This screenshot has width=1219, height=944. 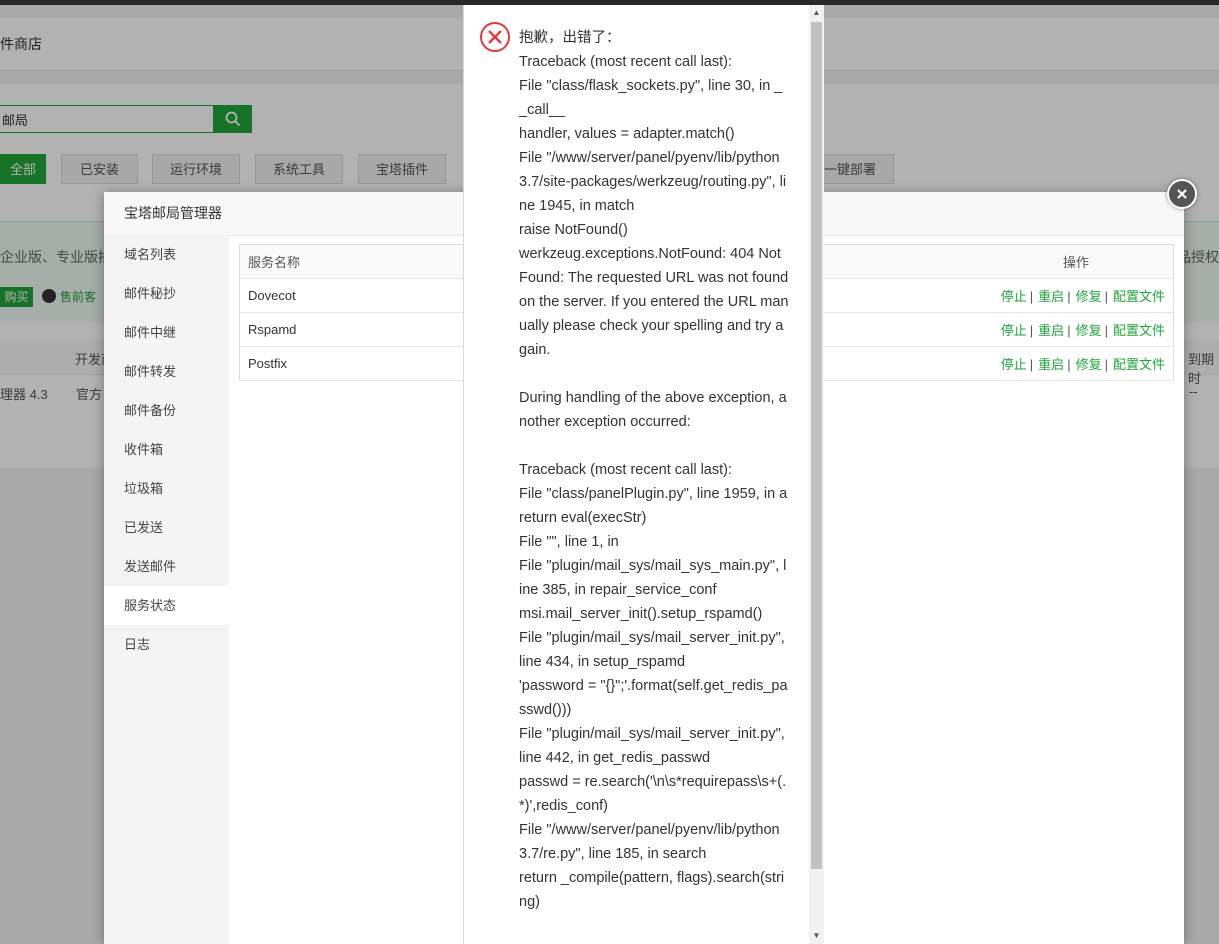 I want to click on scroll-down-arrow-icon: ▼, so click(x=816, y=936).